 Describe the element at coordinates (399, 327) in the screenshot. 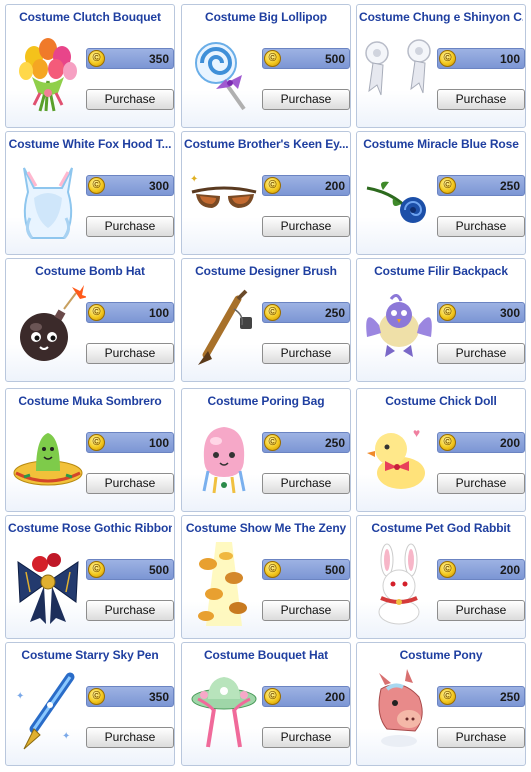

I see `filir-backpack-icon` at that location.